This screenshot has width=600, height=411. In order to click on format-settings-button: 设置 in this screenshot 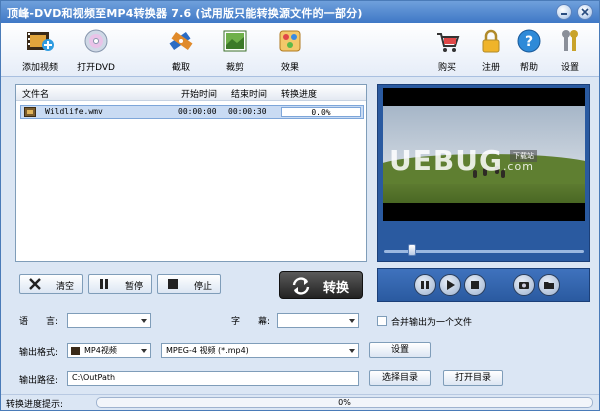, I will do `click(400, 350)`.